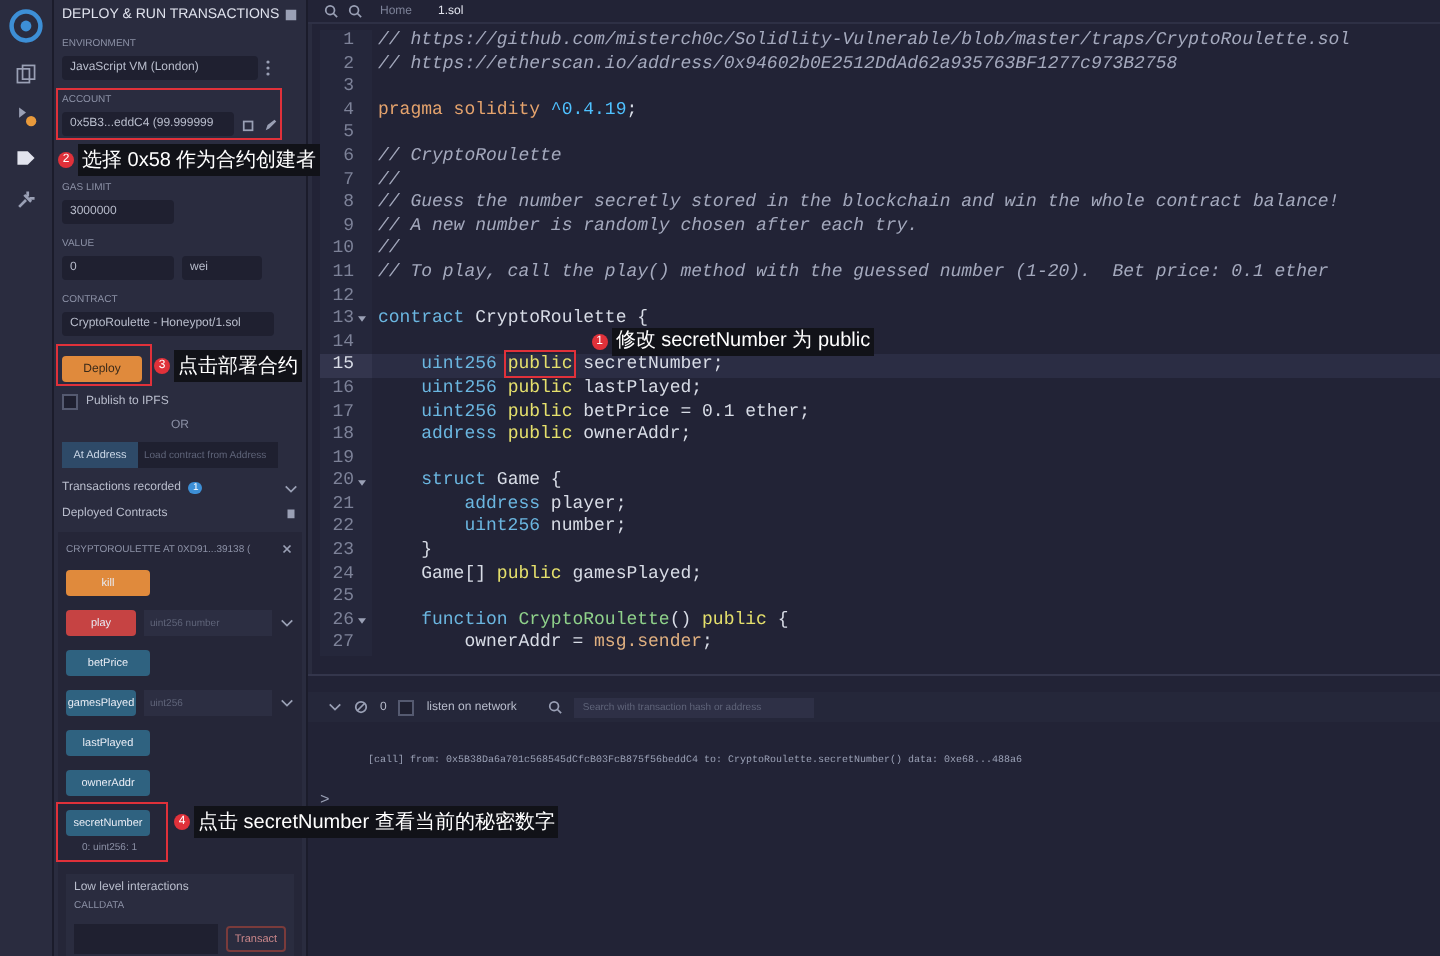 The image size is (1440, 956). I want to click on line-number: 11, so click(342, 273).